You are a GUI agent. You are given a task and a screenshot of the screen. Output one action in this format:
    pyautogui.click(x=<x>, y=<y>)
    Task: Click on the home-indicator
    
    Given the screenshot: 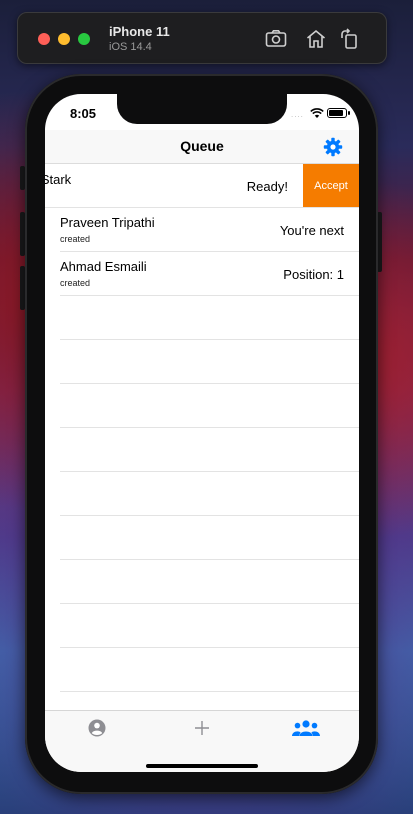 What is the action you would take?
    pyautogui.click(x=202, y=766)
    